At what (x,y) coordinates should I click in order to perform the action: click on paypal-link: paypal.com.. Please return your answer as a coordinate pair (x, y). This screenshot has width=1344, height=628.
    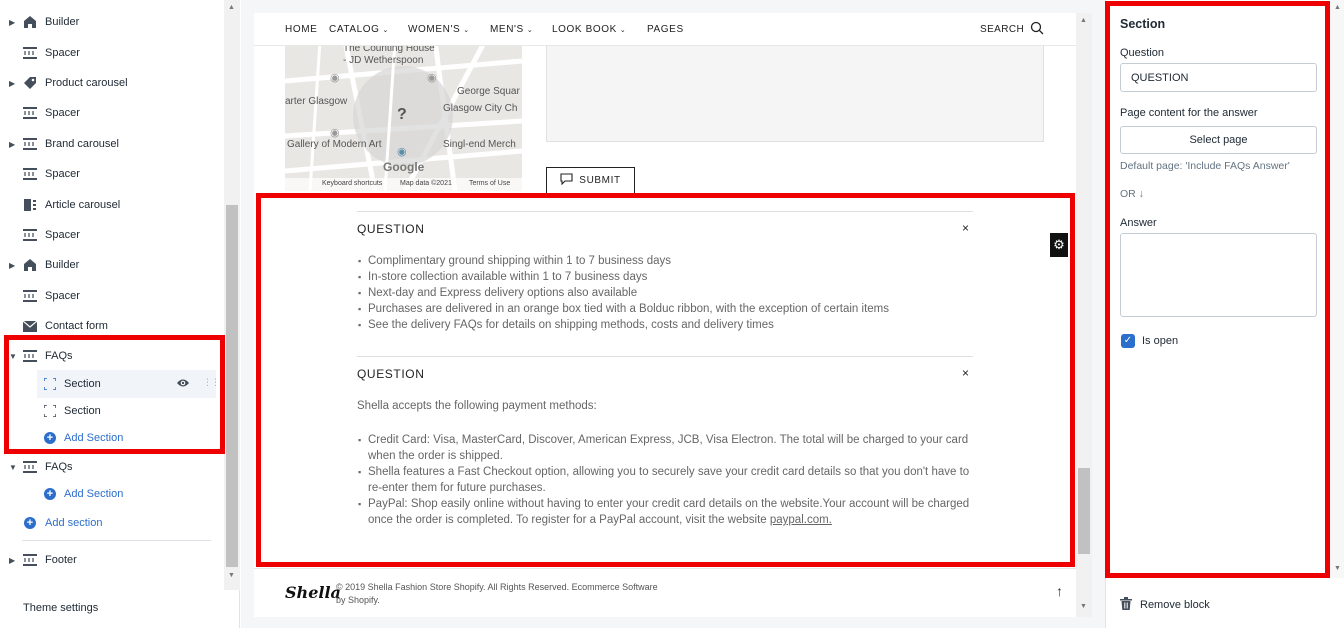
    Looking at the image, I should click on (801, 520).